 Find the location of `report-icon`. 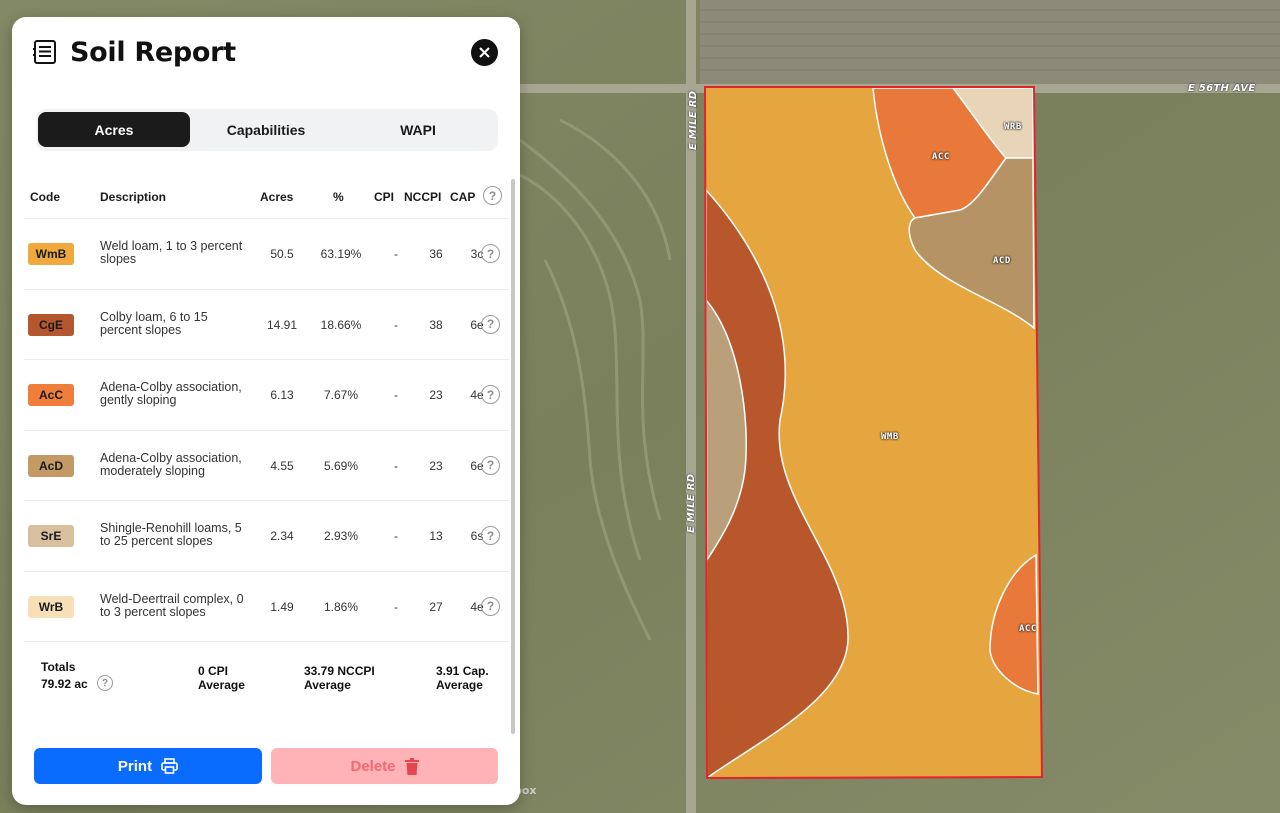

report-icon is located at coordinates (46, 52).